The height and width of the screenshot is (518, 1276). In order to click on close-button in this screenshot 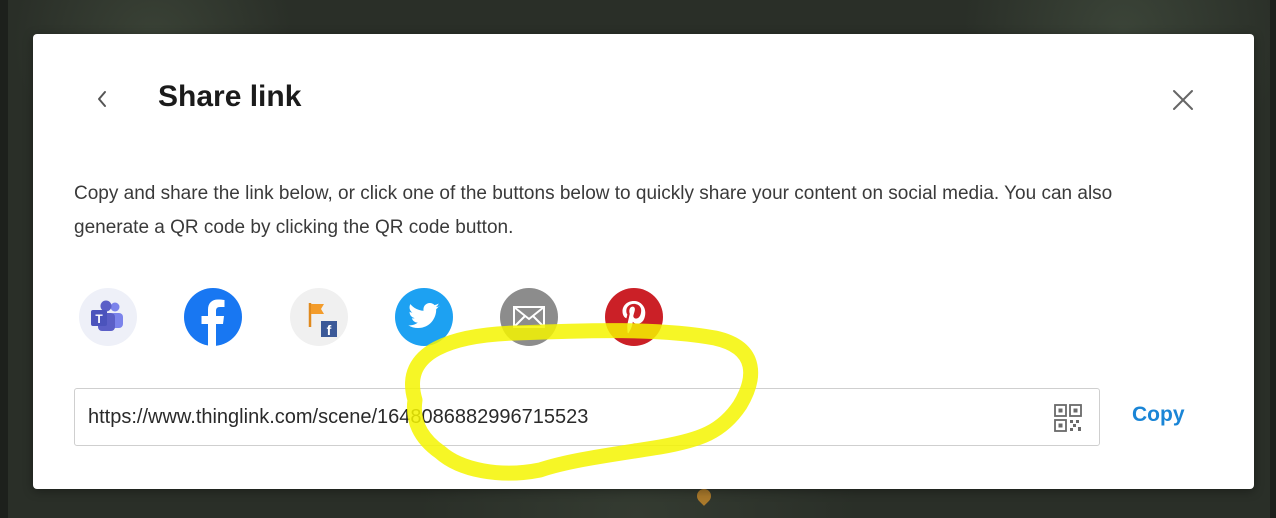, I will do `click(1183, 100)`.